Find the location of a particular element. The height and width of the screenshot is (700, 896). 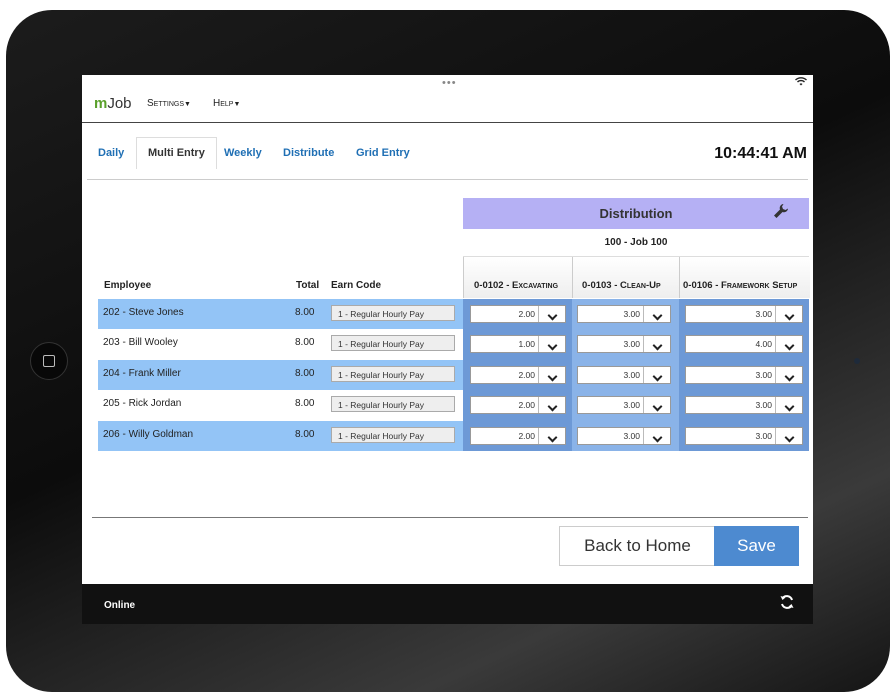

status-dots-icon: ••• is located at coordinates (449, 83).